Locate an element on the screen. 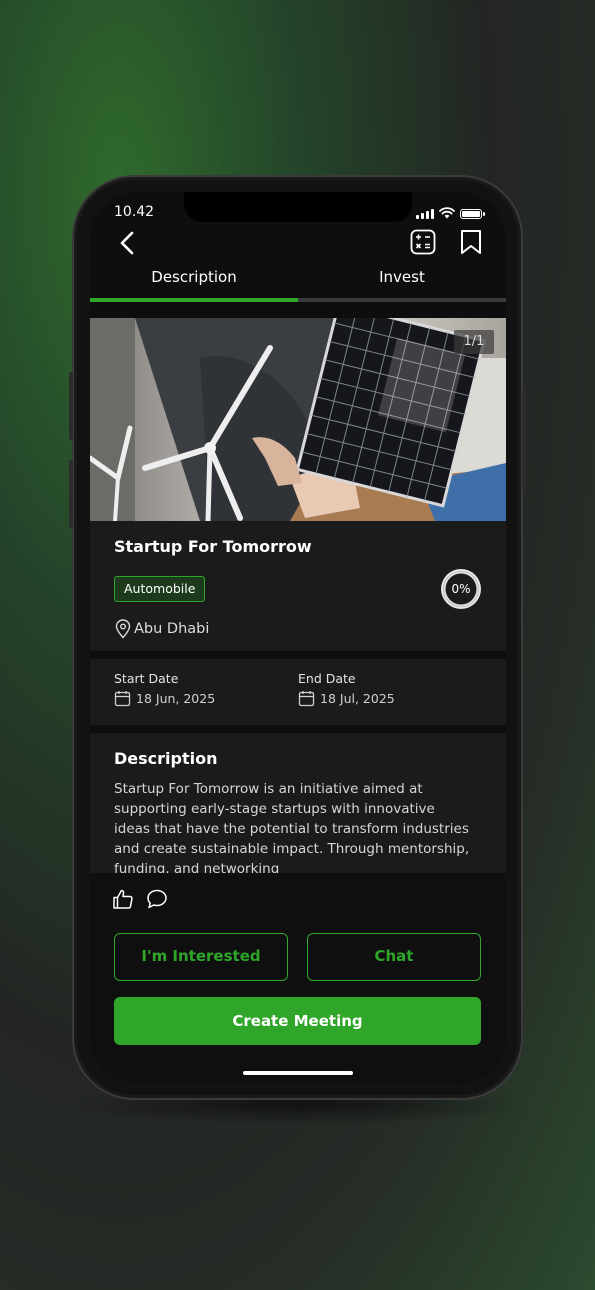  location-label: Abu Dhabi is located at coordinates (172, 629).